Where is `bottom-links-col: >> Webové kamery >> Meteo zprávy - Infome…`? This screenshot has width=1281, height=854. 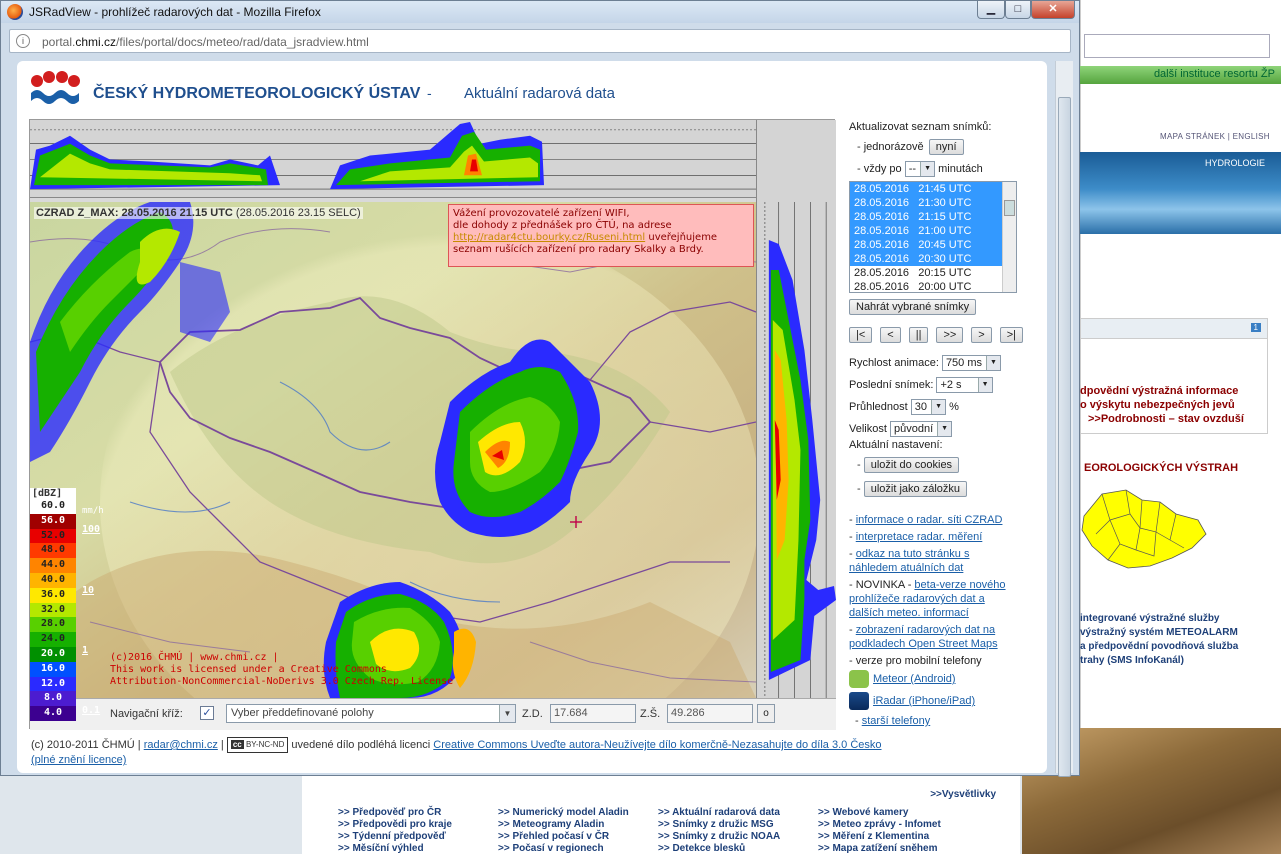 bottom-links-col: >> Webové kamery >> Meteo zprávy - Infome… is located at coordinates (890, 830).